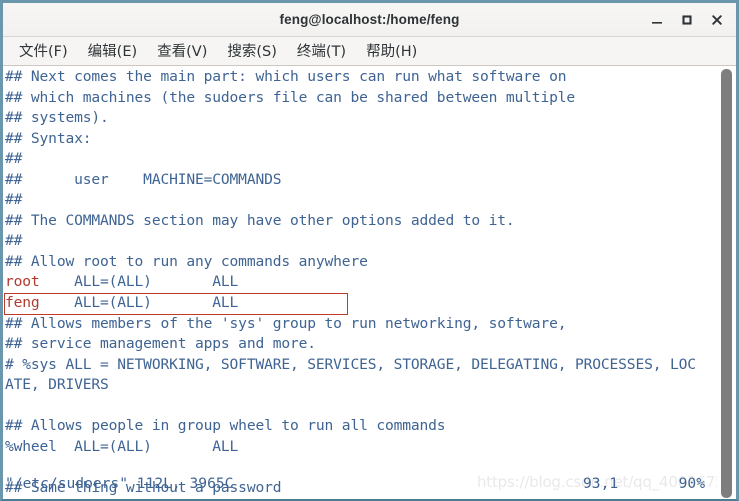  What do you see at coordinates (143, 179) in the screenshot?
I see `terminal-line: ## user MACHINE=COMMANDS` at bounding box center [143, 179].